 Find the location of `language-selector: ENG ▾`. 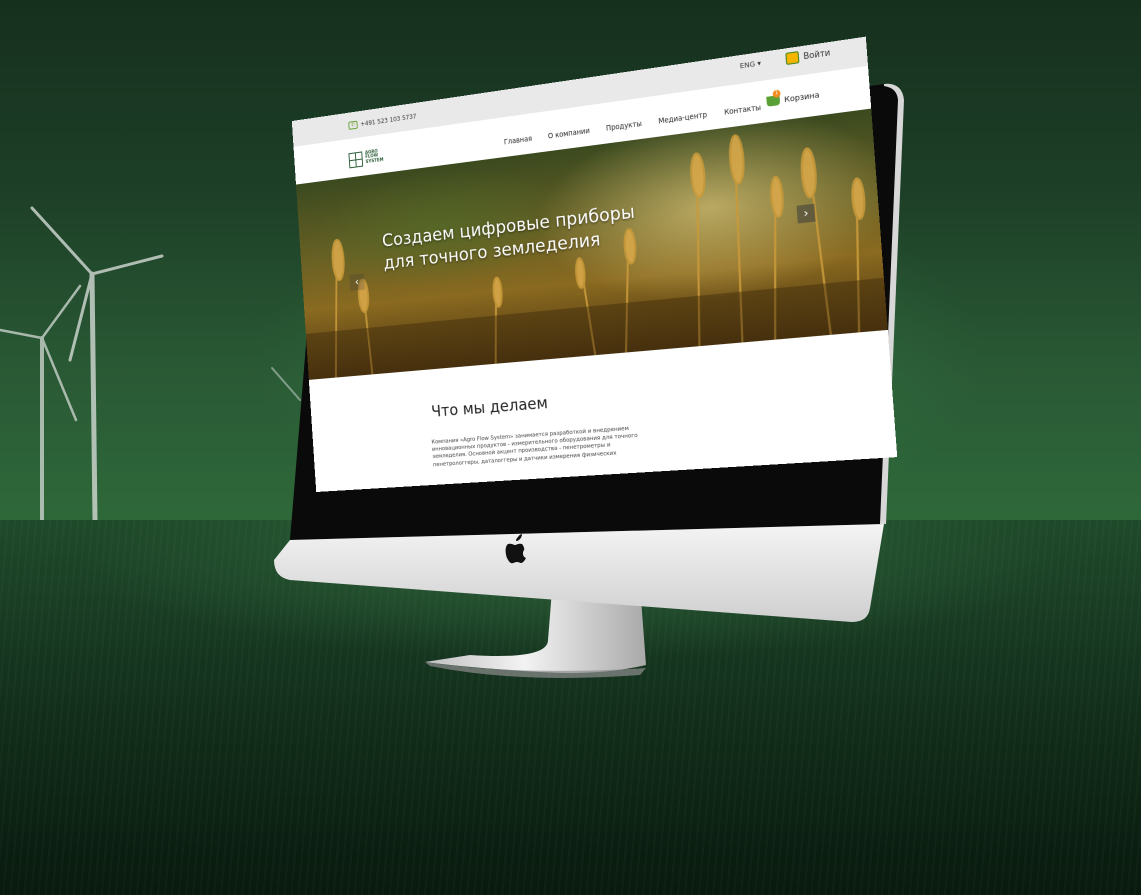

language-selector: ENG ▾ is located at coordinates (751, 65).